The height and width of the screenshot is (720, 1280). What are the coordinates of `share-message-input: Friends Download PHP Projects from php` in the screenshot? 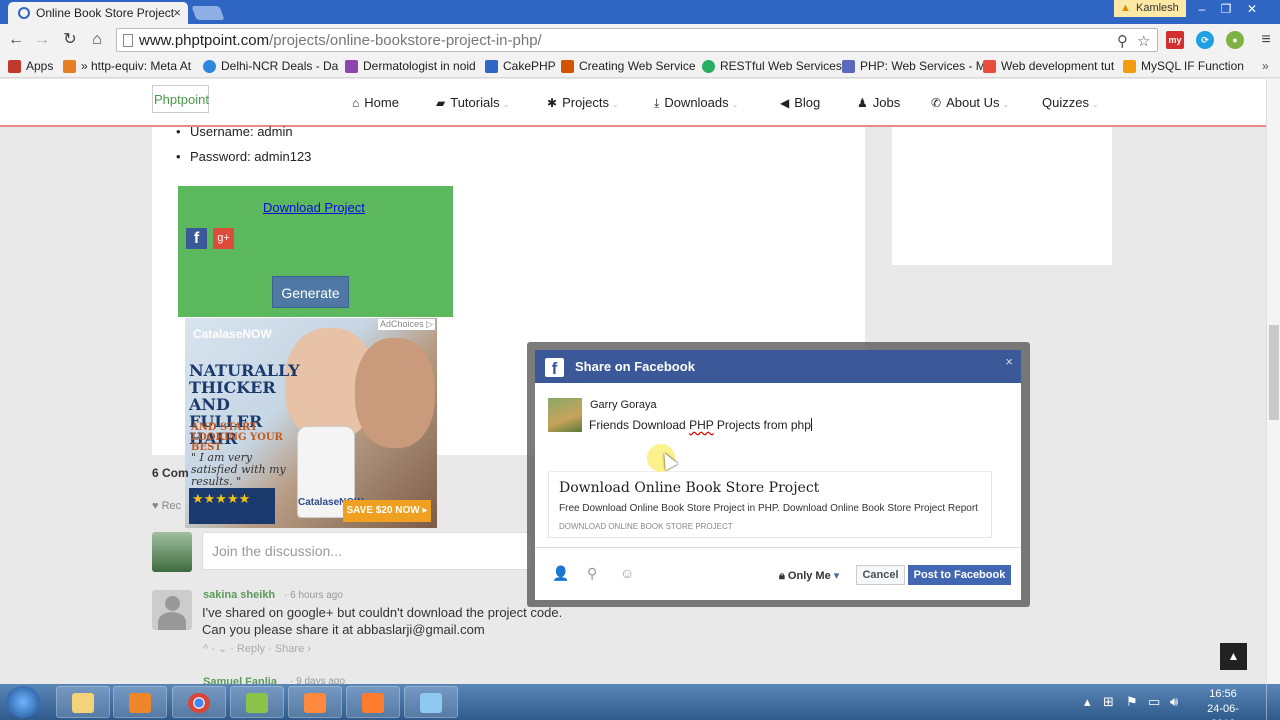 It's located at (700, 425).